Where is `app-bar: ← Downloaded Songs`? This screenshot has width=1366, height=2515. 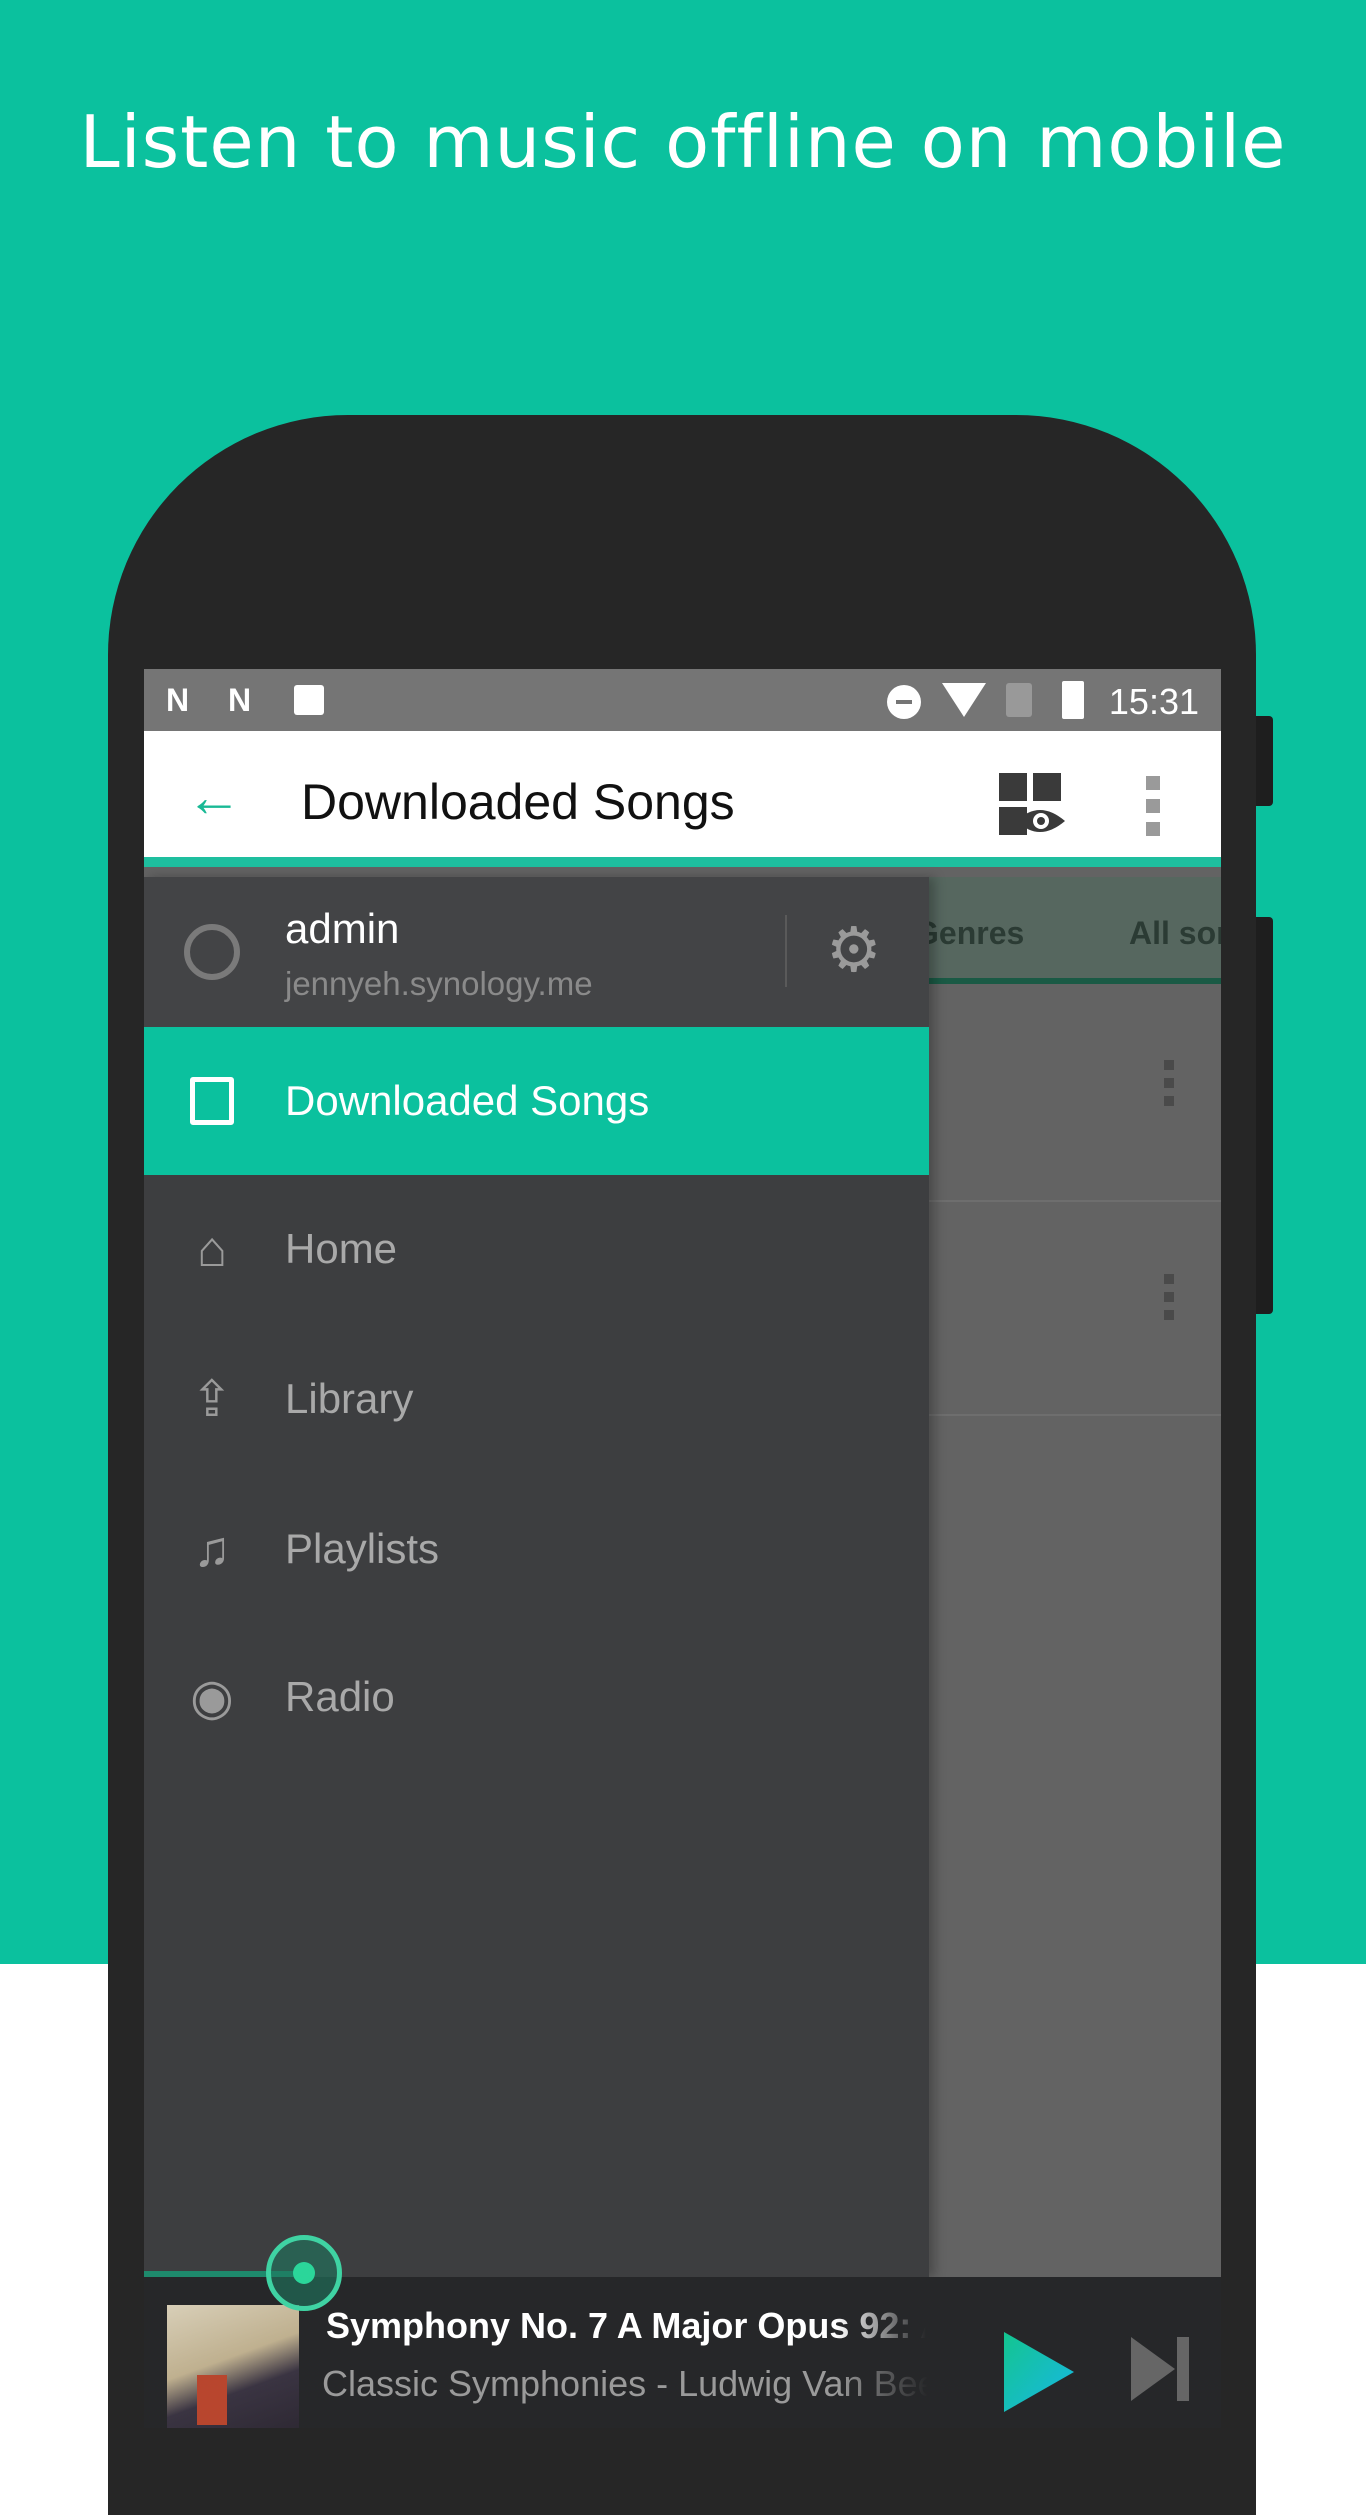 app-bar: ← Downloaded Songs is located at coordinates (682, 799).